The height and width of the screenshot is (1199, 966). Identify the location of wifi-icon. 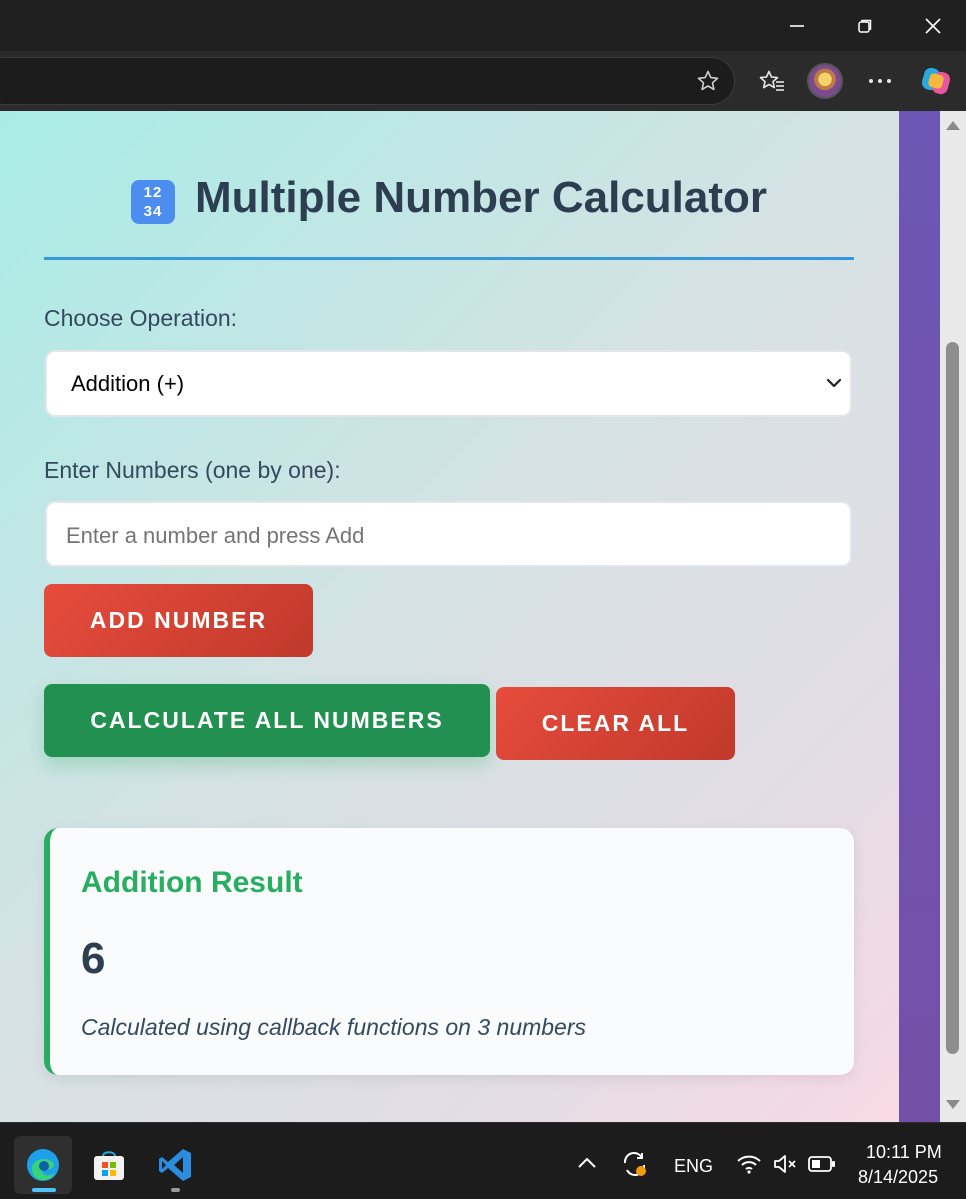
(749, 1166).